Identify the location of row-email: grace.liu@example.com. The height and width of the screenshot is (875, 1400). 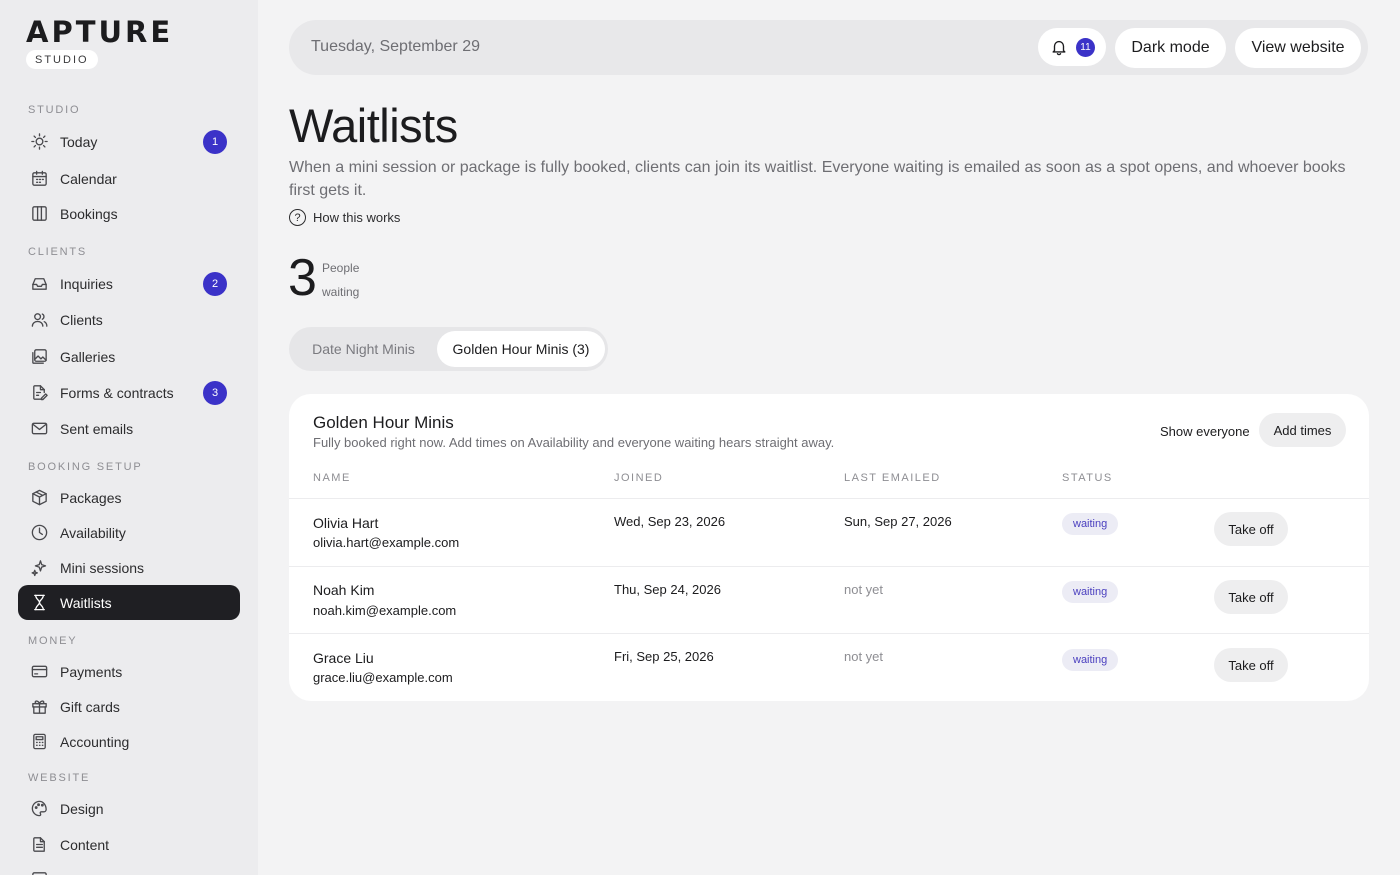
(383, 677).